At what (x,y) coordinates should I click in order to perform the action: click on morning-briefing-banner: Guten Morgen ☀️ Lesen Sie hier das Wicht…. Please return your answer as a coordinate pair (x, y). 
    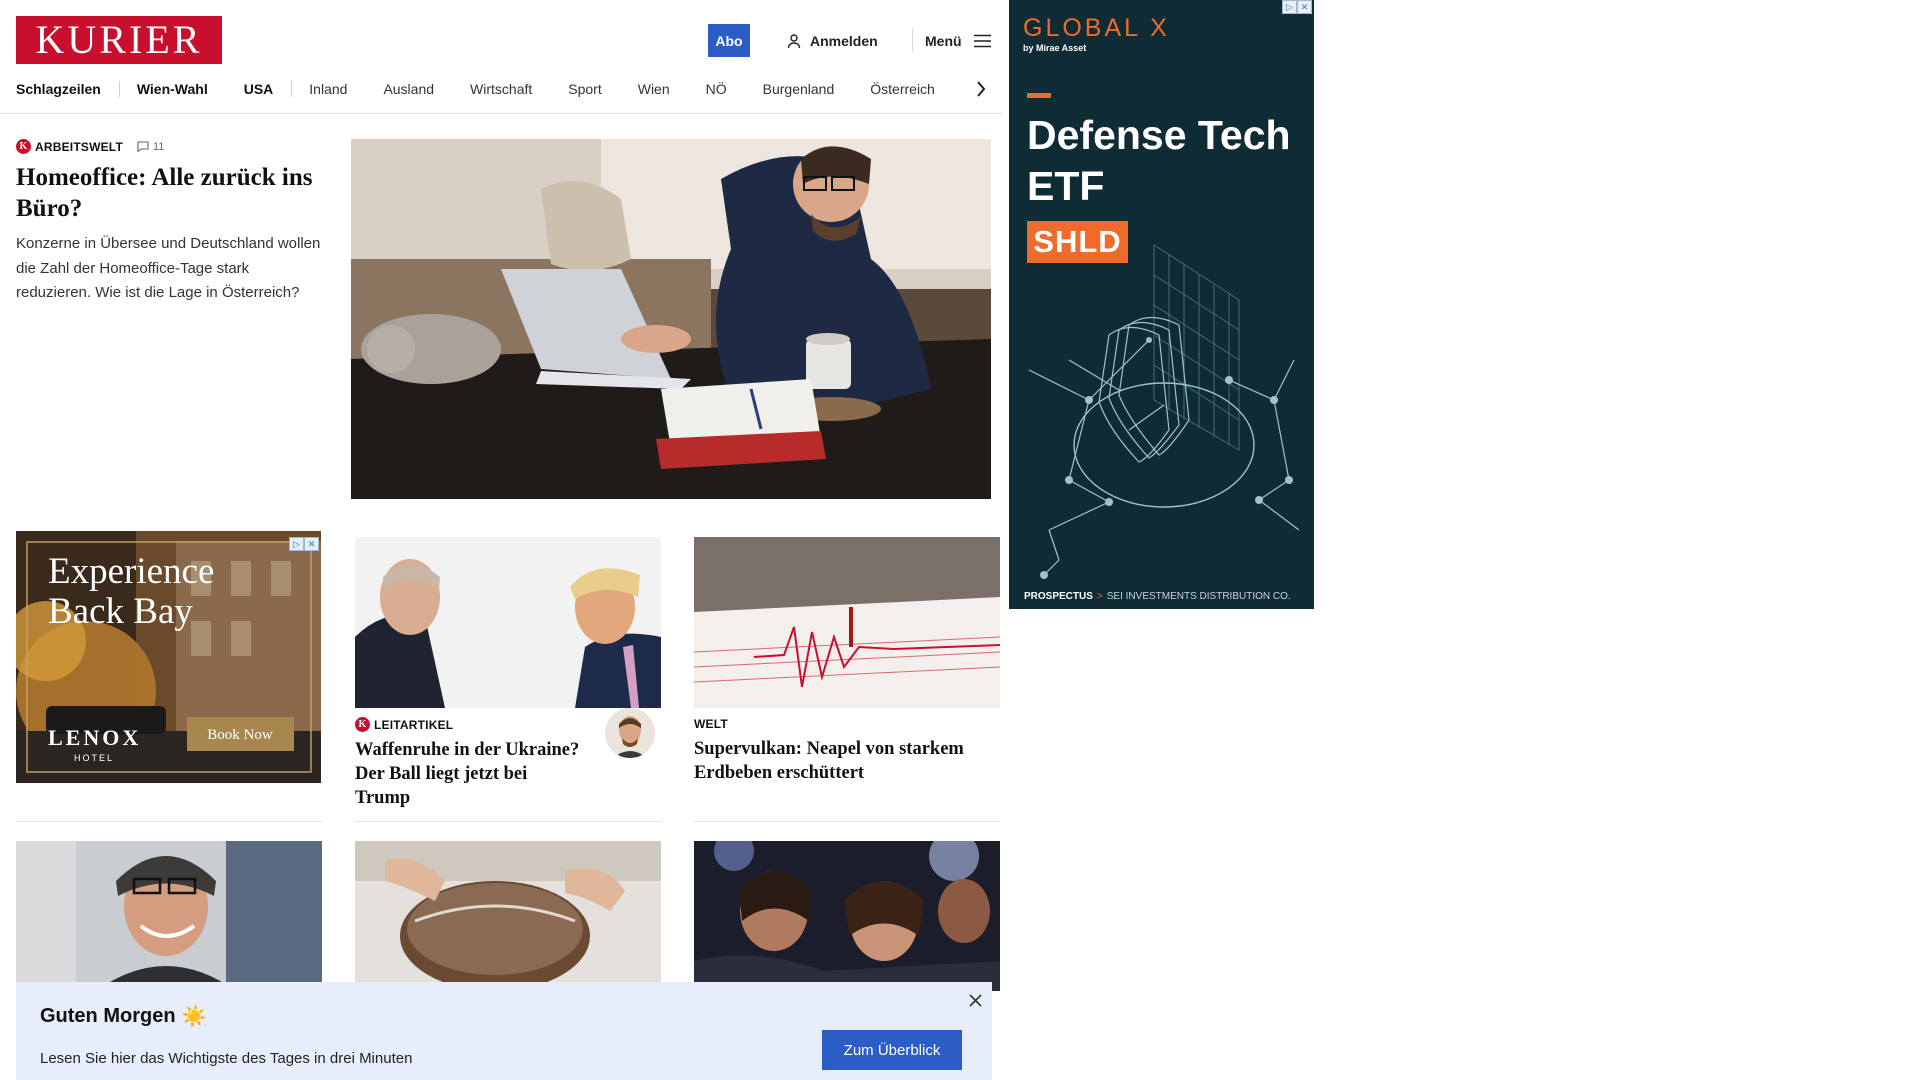
    Looking at the image, I should click on (504, 1031).